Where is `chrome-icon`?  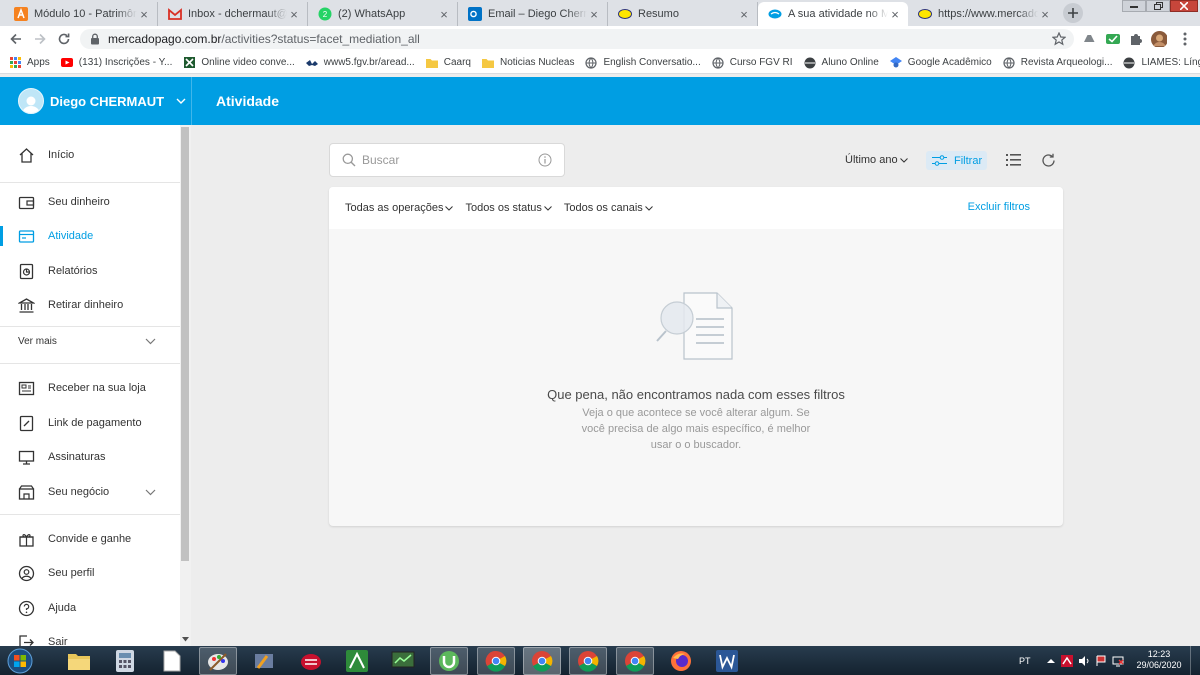
chrome-icon is located at coordinates (496, 661).